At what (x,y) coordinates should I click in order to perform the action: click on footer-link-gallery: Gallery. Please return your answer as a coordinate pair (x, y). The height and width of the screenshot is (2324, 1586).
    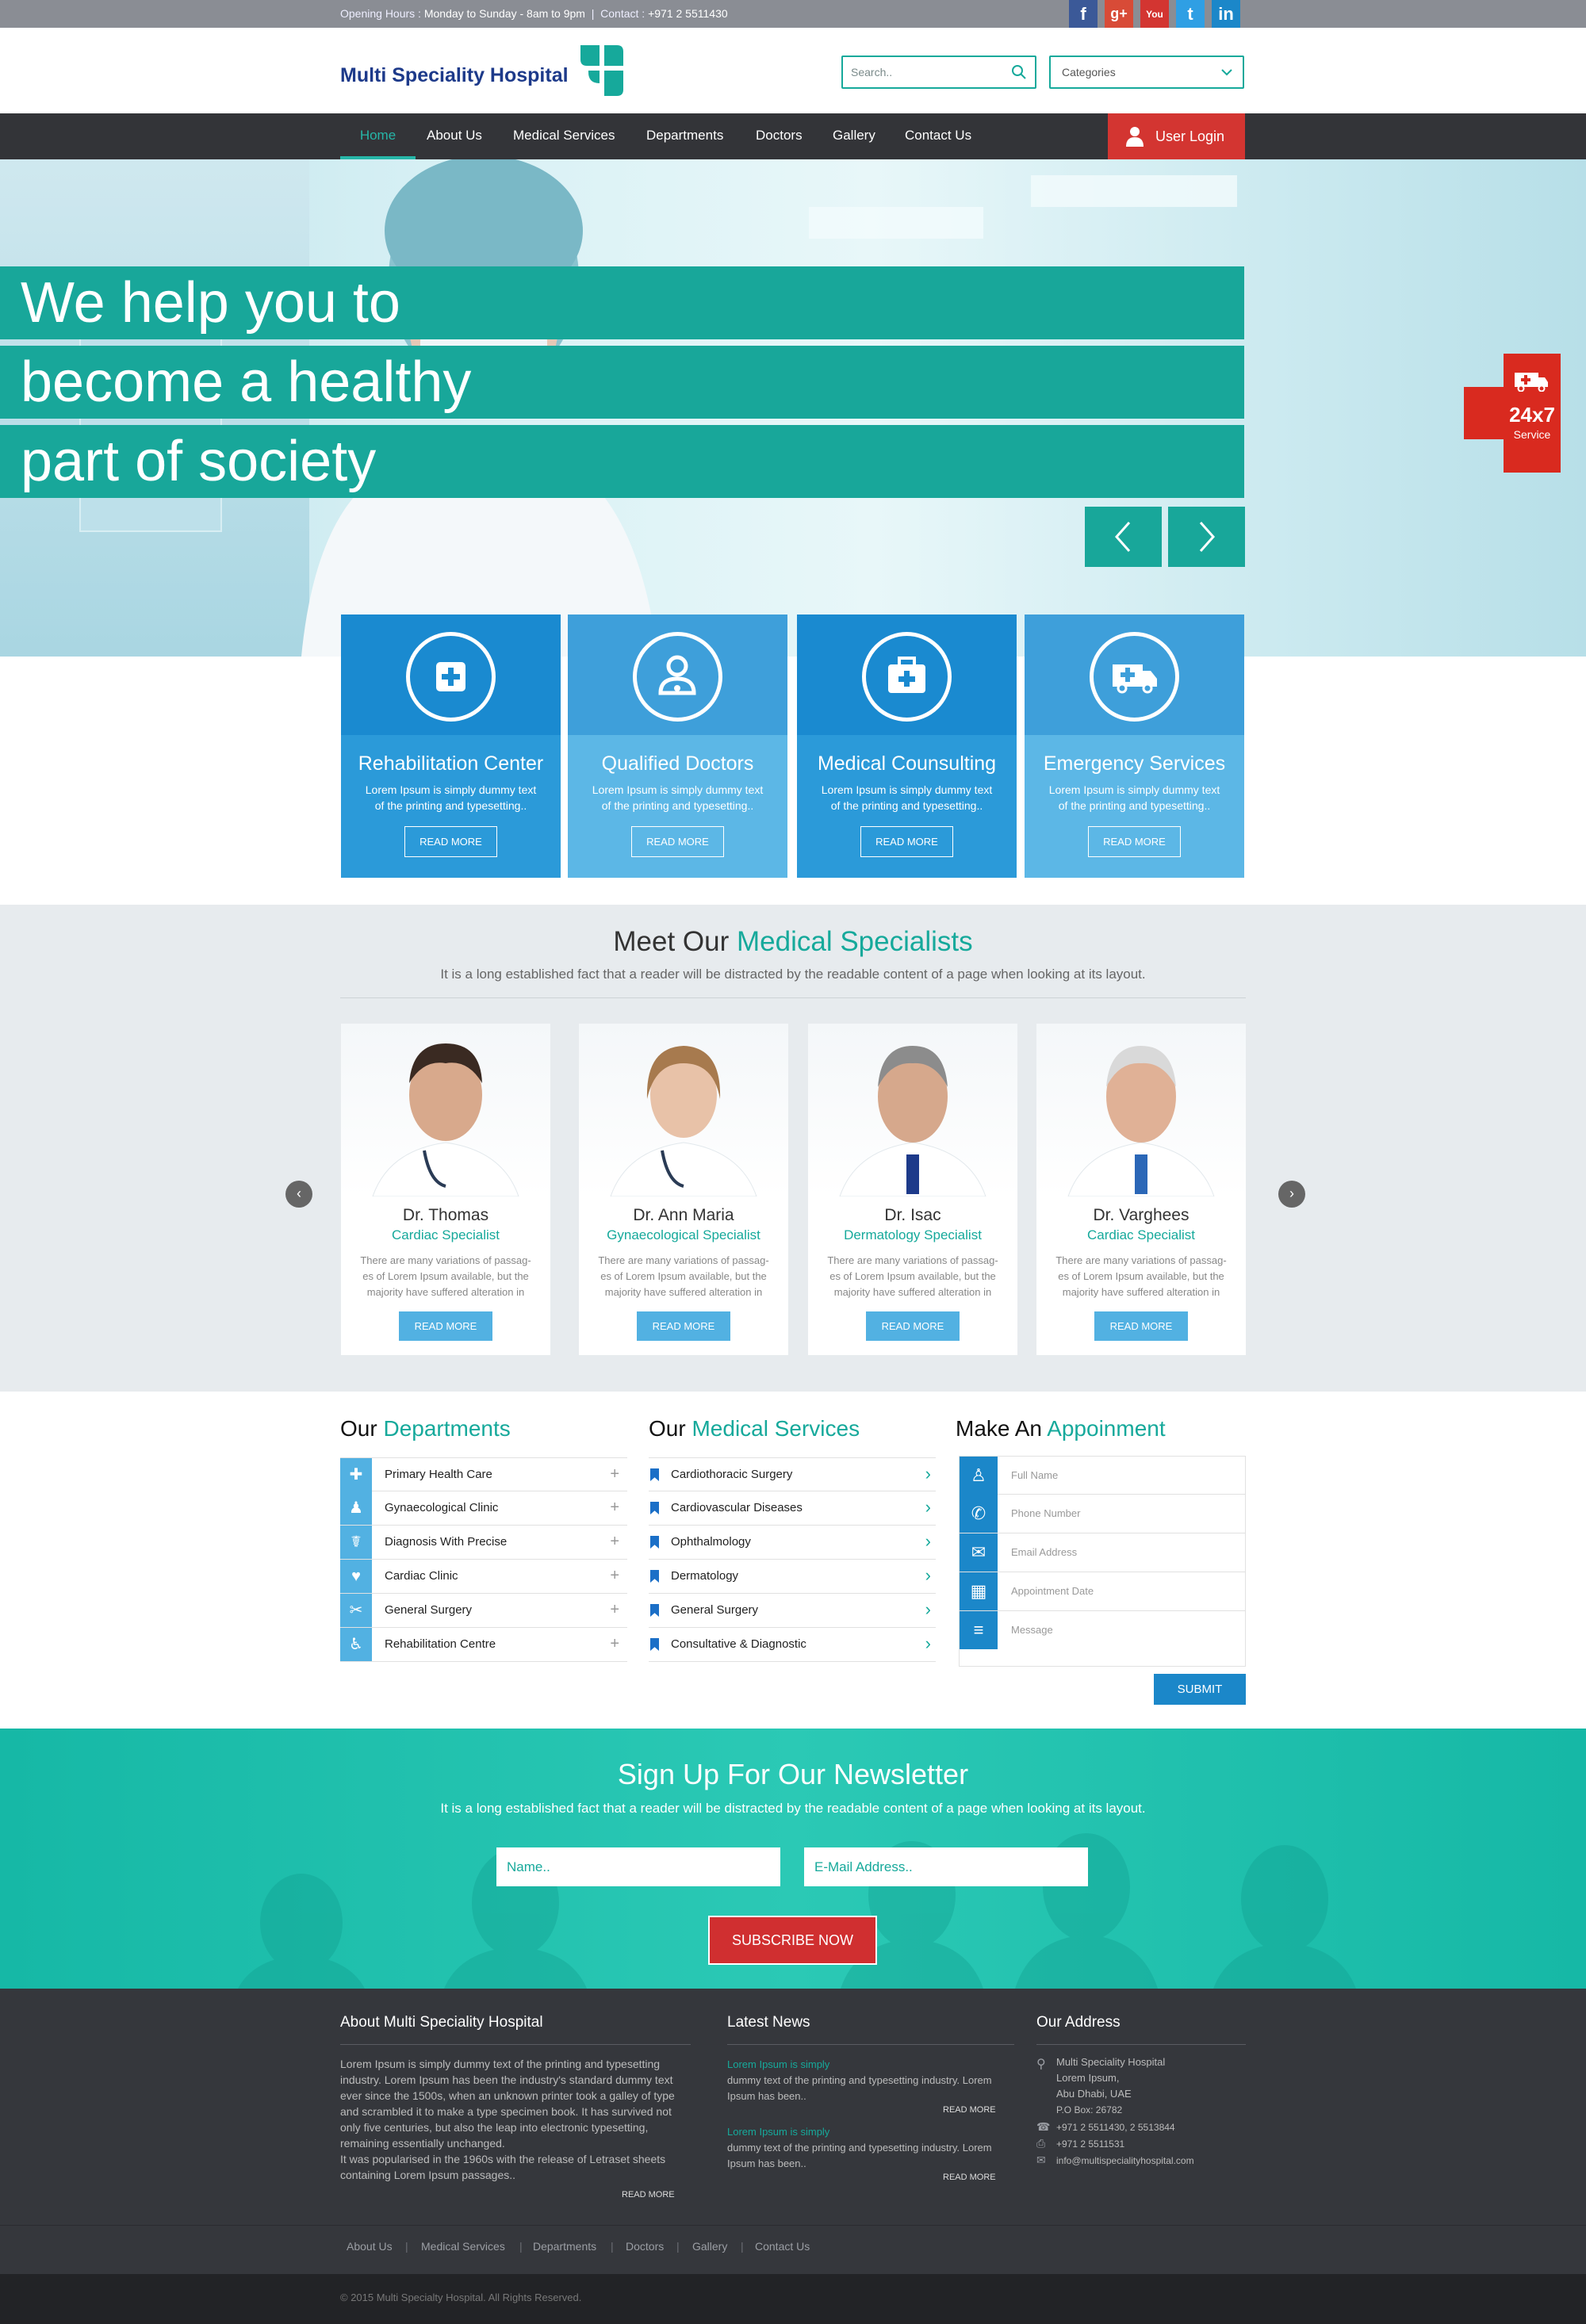
    Looking at the image, I should click on (710, 2246).